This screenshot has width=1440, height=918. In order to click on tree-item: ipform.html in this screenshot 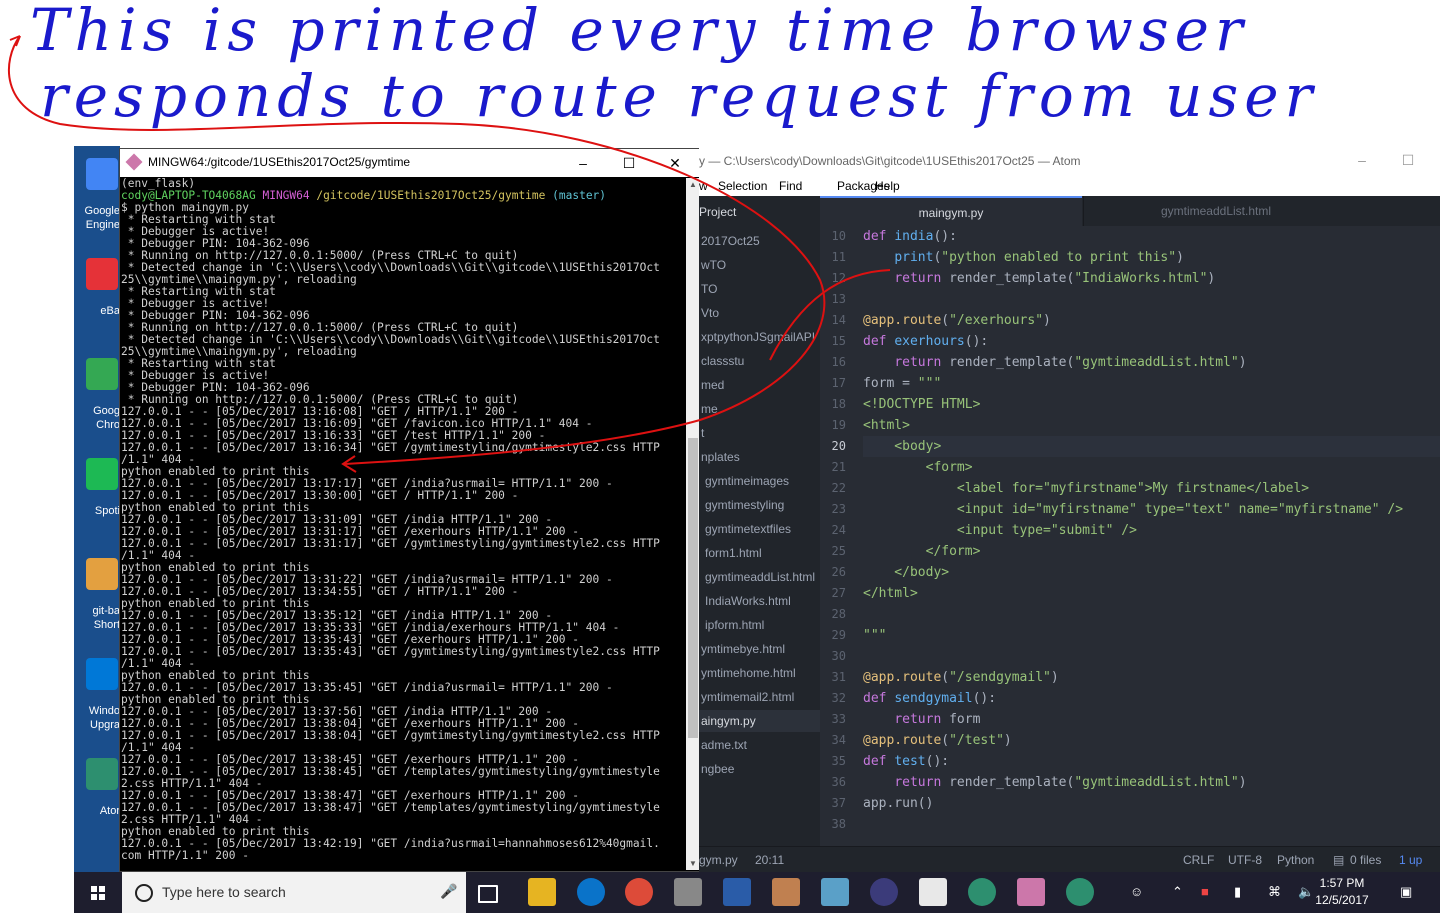, I will do `click(759, 625)`.